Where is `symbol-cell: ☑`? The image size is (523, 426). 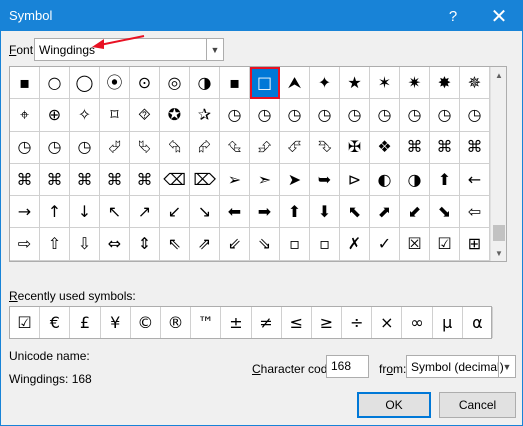
symbol-cell: ☑ is located at coordinates (445, 244).